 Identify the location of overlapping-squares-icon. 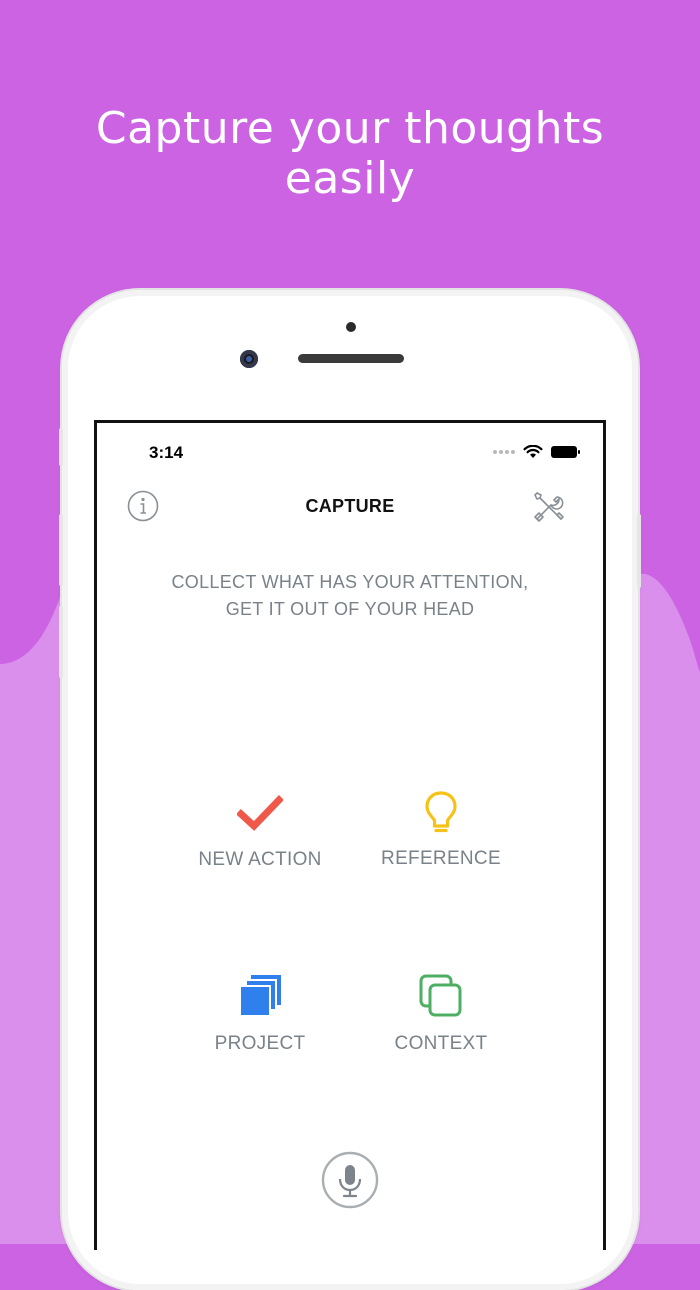
(440, 995).